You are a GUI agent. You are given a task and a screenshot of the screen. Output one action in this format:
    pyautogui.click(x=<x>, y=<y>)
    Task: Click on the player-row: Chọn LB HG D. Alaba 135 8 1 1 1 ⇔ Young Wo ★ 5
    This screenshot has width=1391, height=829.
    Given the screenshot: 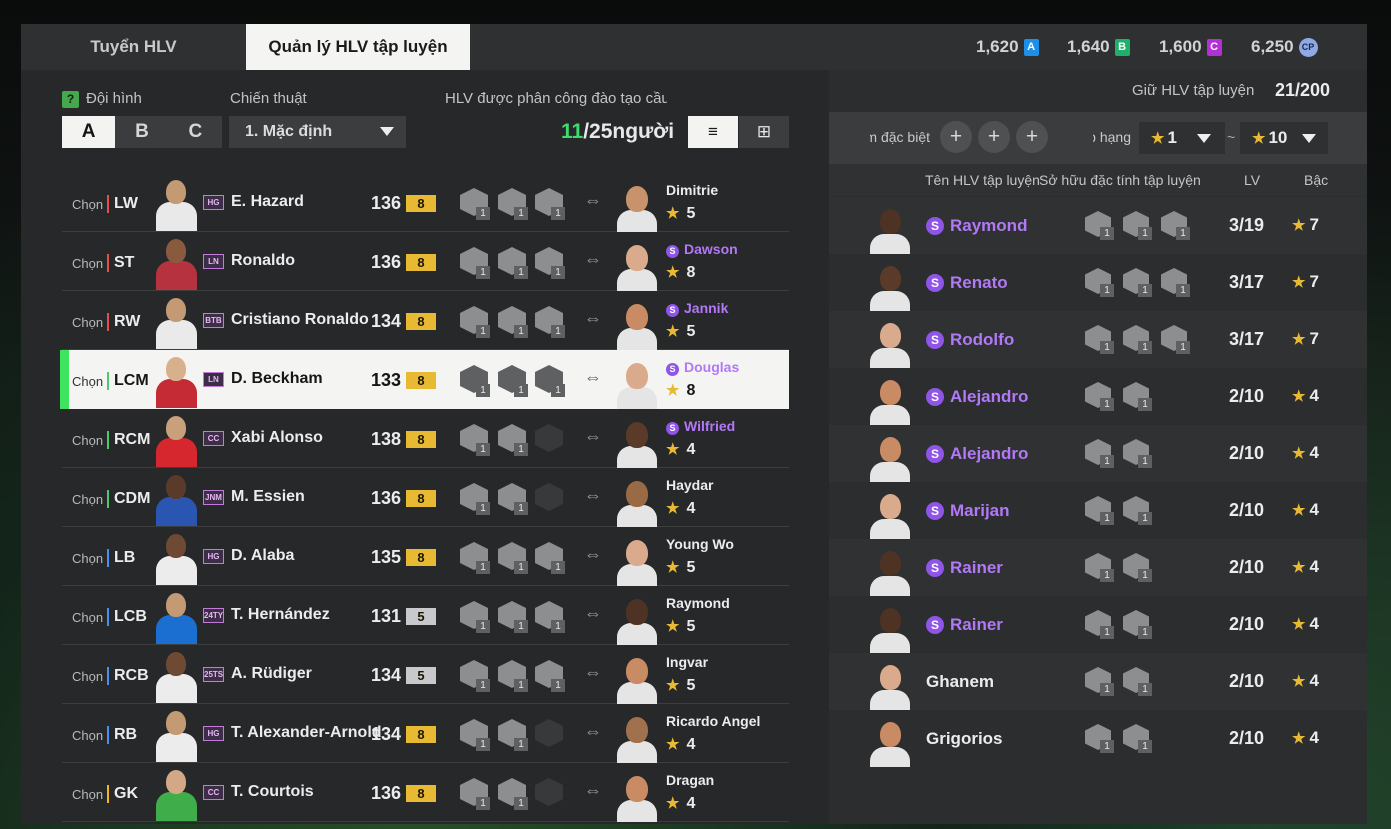 What is the action you would take?
    pyautogui.click(x=425, y=556)
    